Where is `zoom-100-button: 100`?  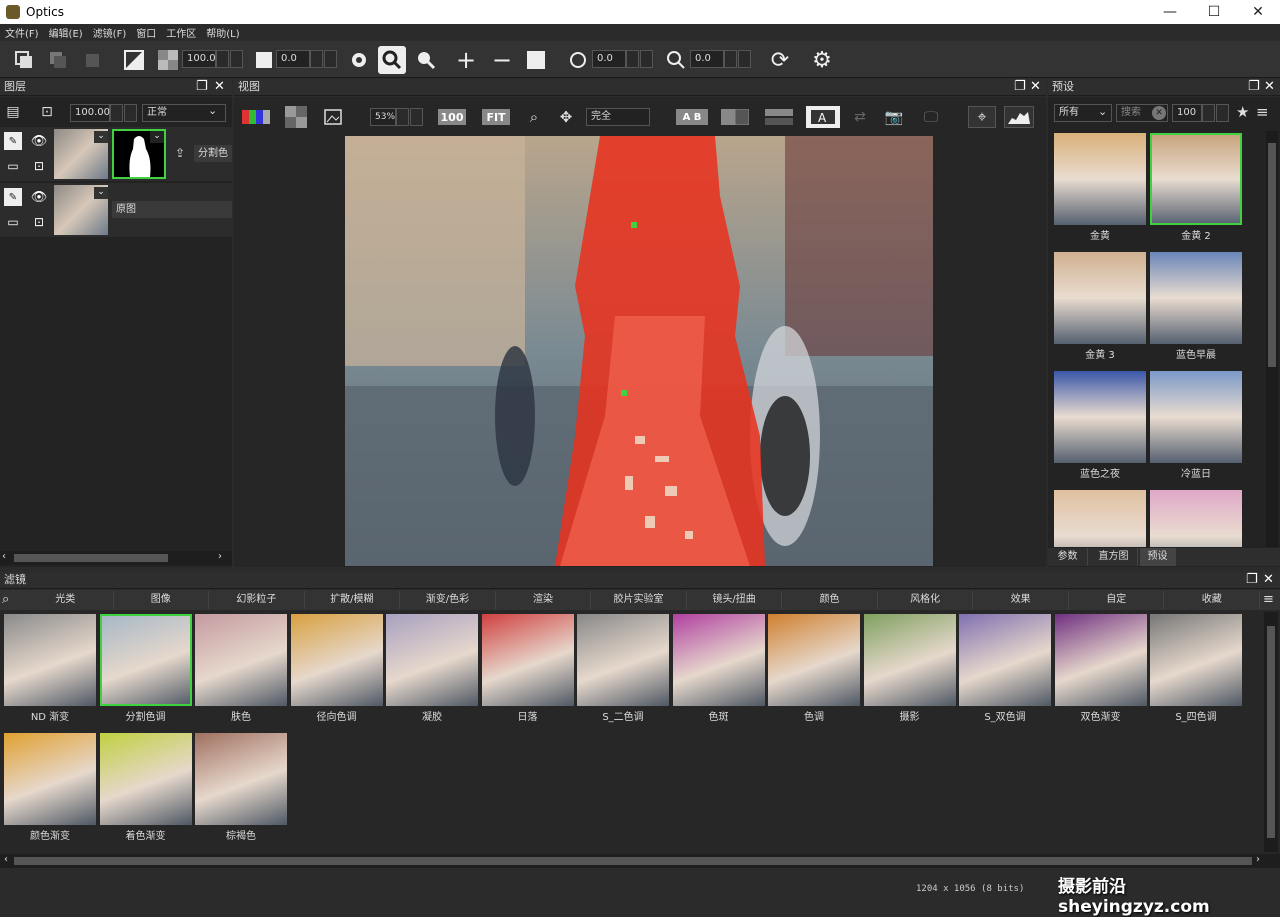 zoom-100-button: 100 is located at coordinates (452, 117).